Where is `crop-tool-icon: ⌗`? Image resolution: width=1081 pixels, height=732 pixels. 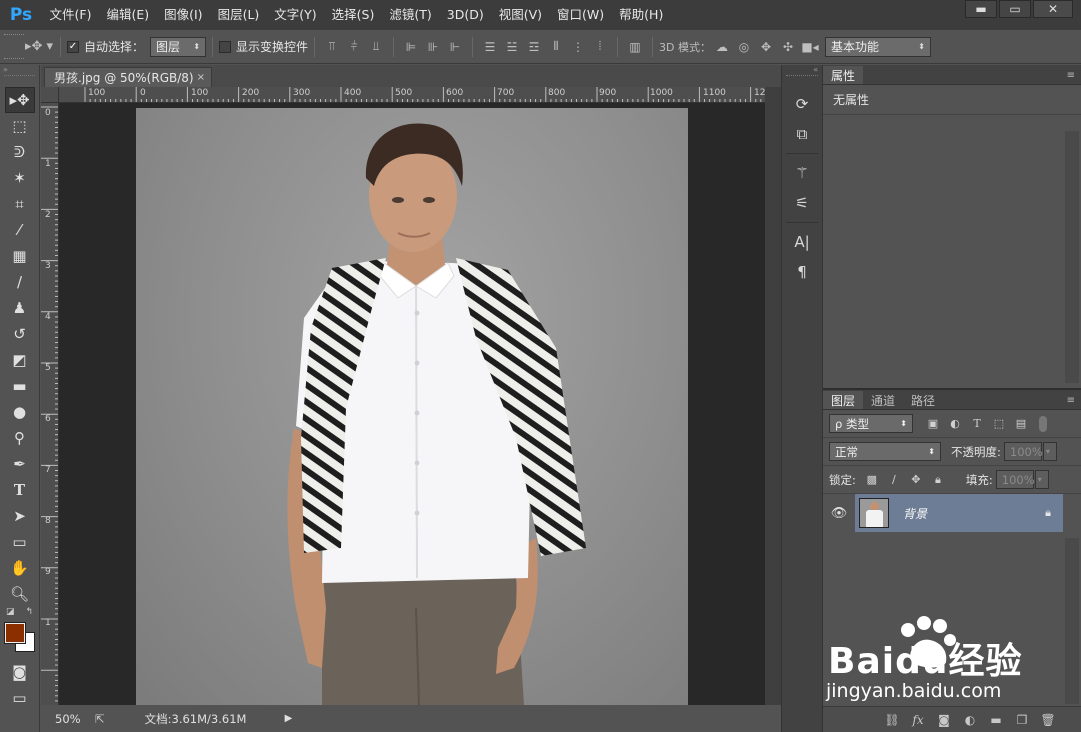 crop-tool-icon: ⌗ is located at coordinates (20, 204).